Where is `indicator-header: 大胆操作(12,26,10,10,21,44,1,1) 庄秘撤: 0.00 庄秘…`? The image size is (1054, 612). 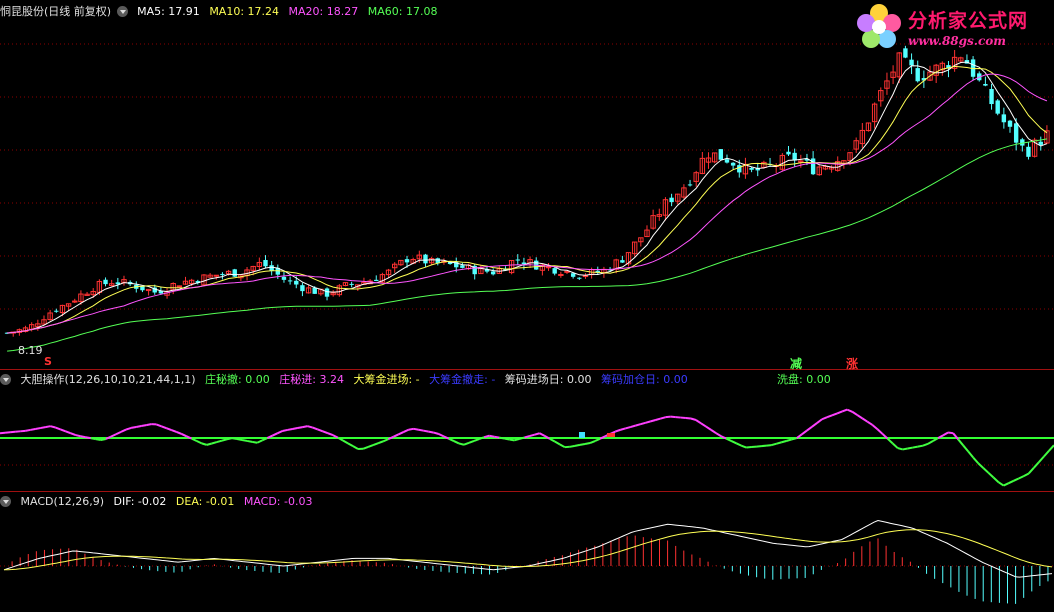
indicator-header: 大胆操作(12,26,10,10,21,44,1,1) 庄秘撤: 0.00 庄秘… is located at coordinates (347, 380).